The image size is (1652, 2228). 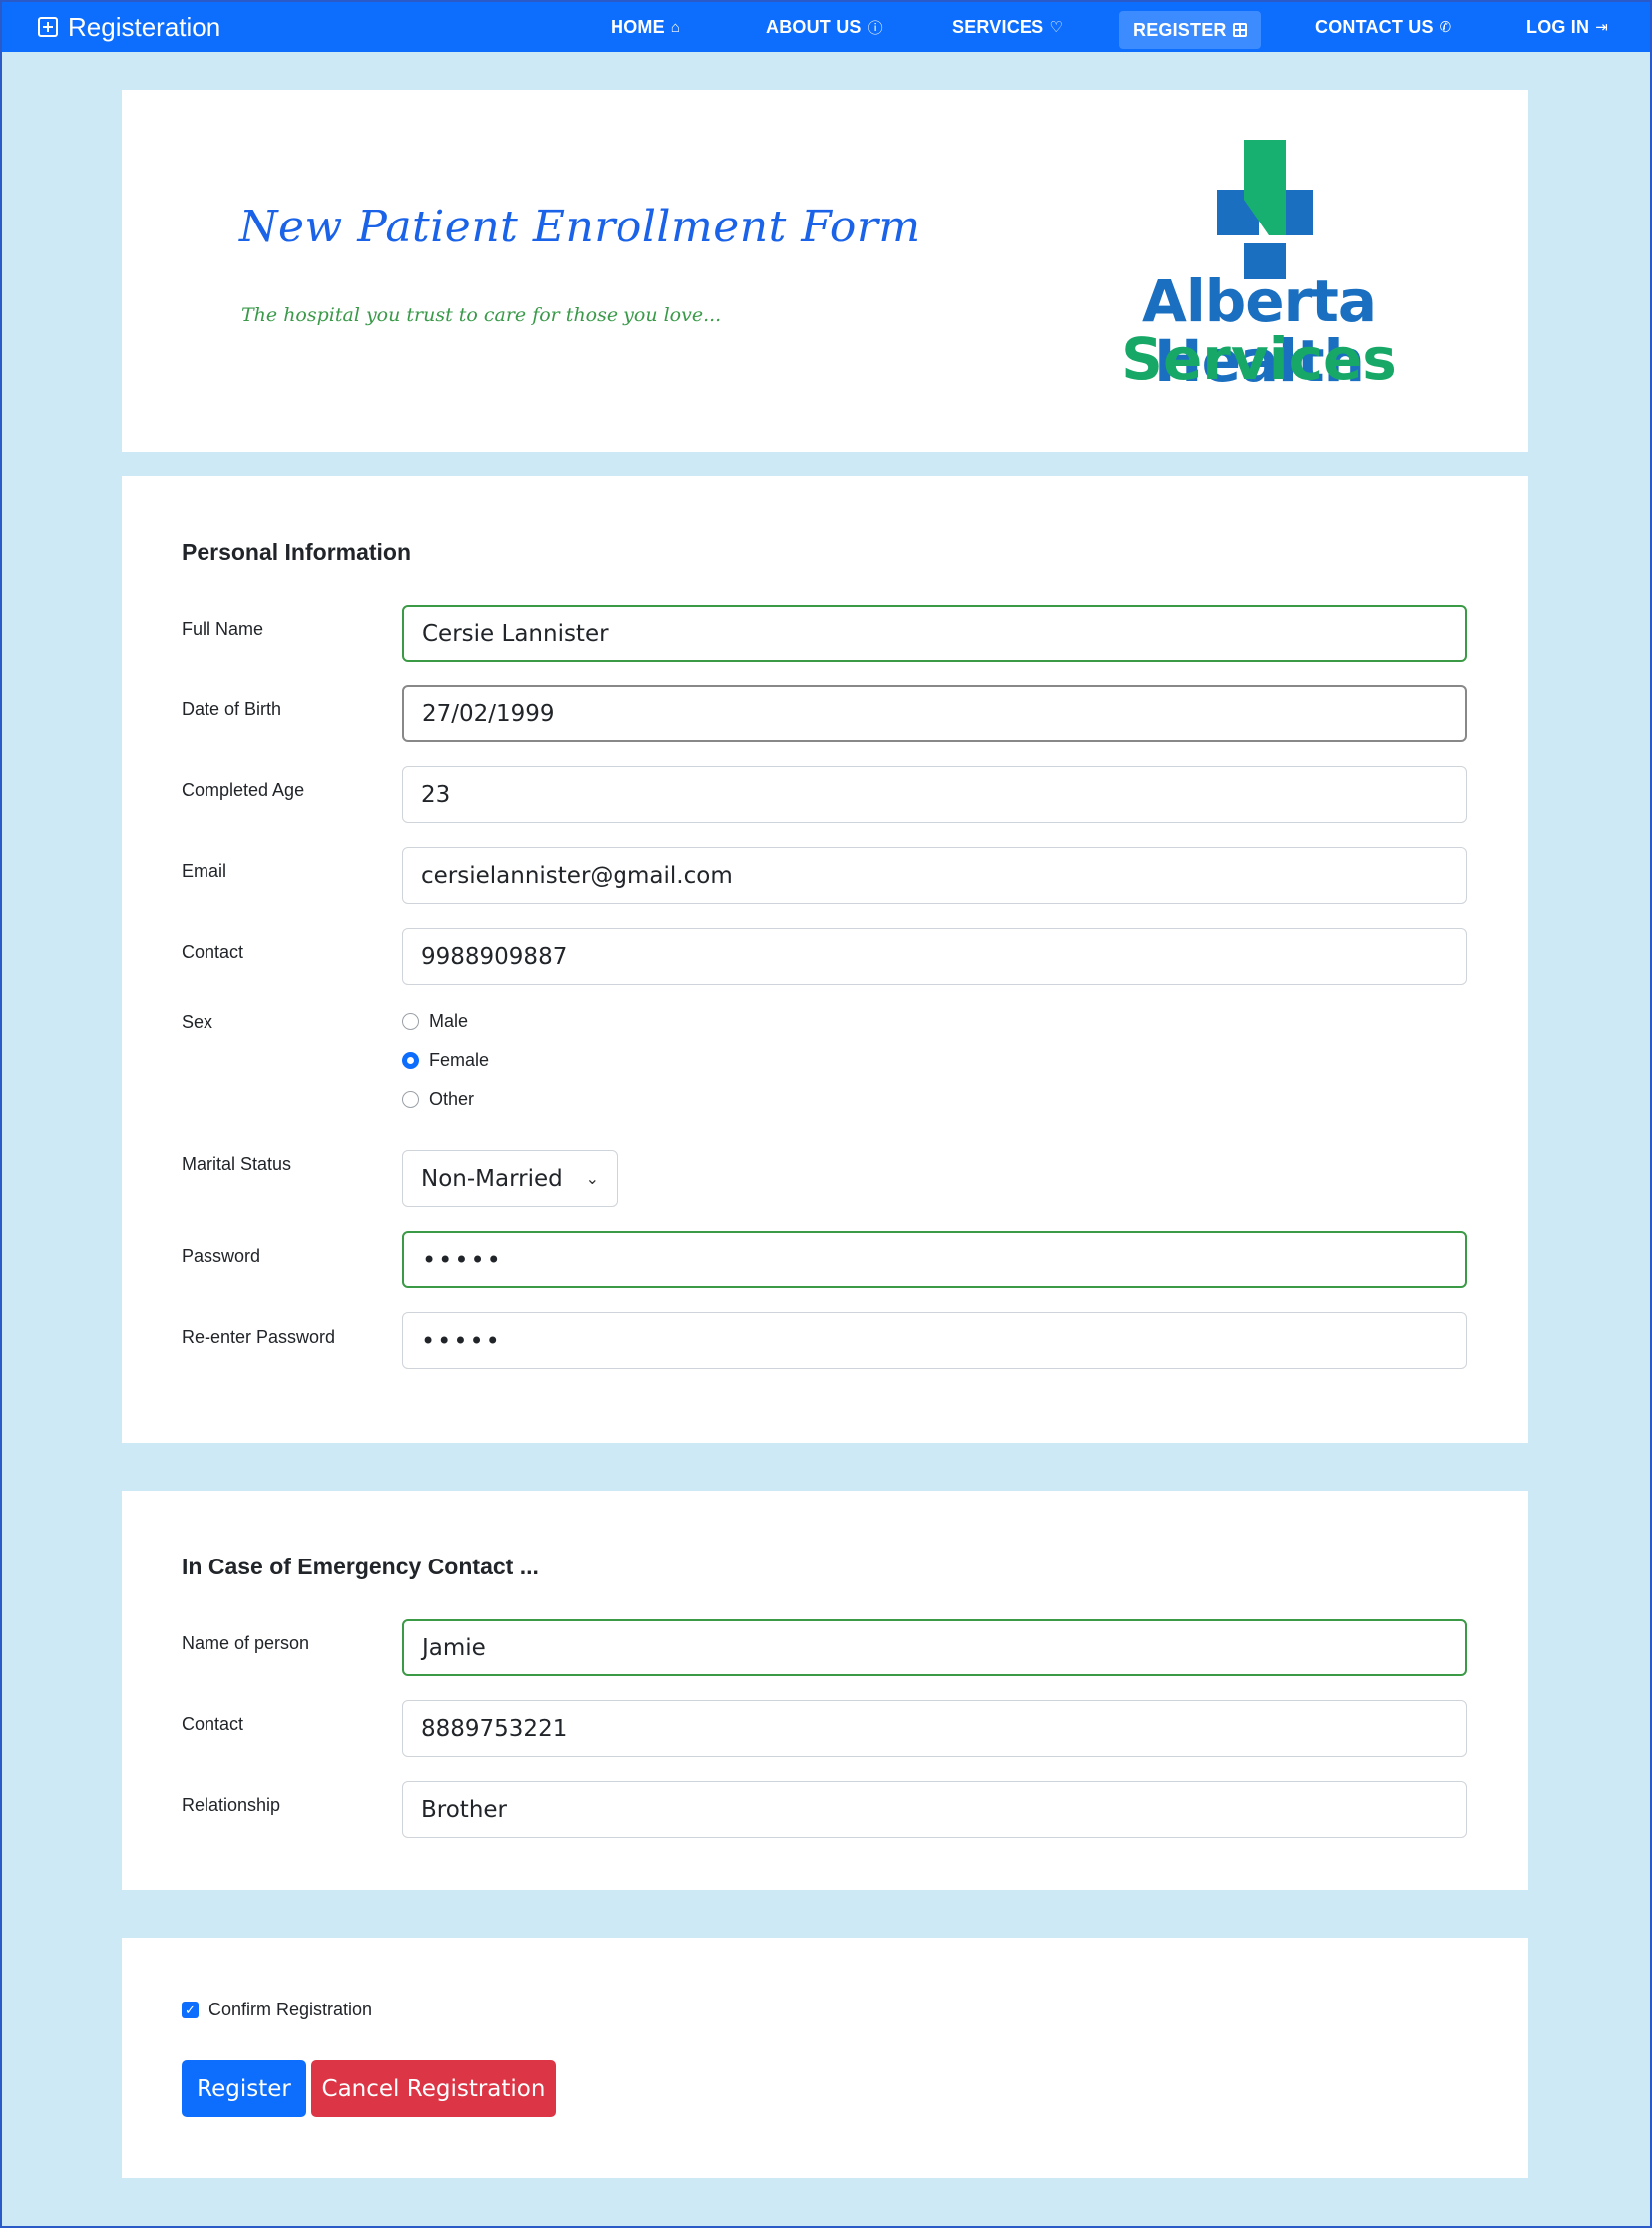 What do you see at coordinates (1180, 29) in the screenshot?
I see `nav-register-label: REGISTER` at bounding box center [1180, 29].